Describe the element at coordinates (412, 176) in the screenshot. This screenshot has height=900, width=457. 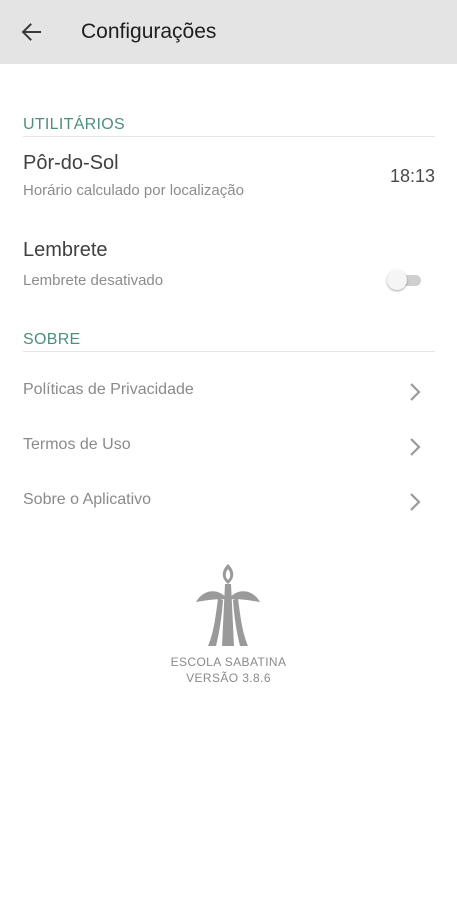
I see `sunset-time: 18:13` at that location.